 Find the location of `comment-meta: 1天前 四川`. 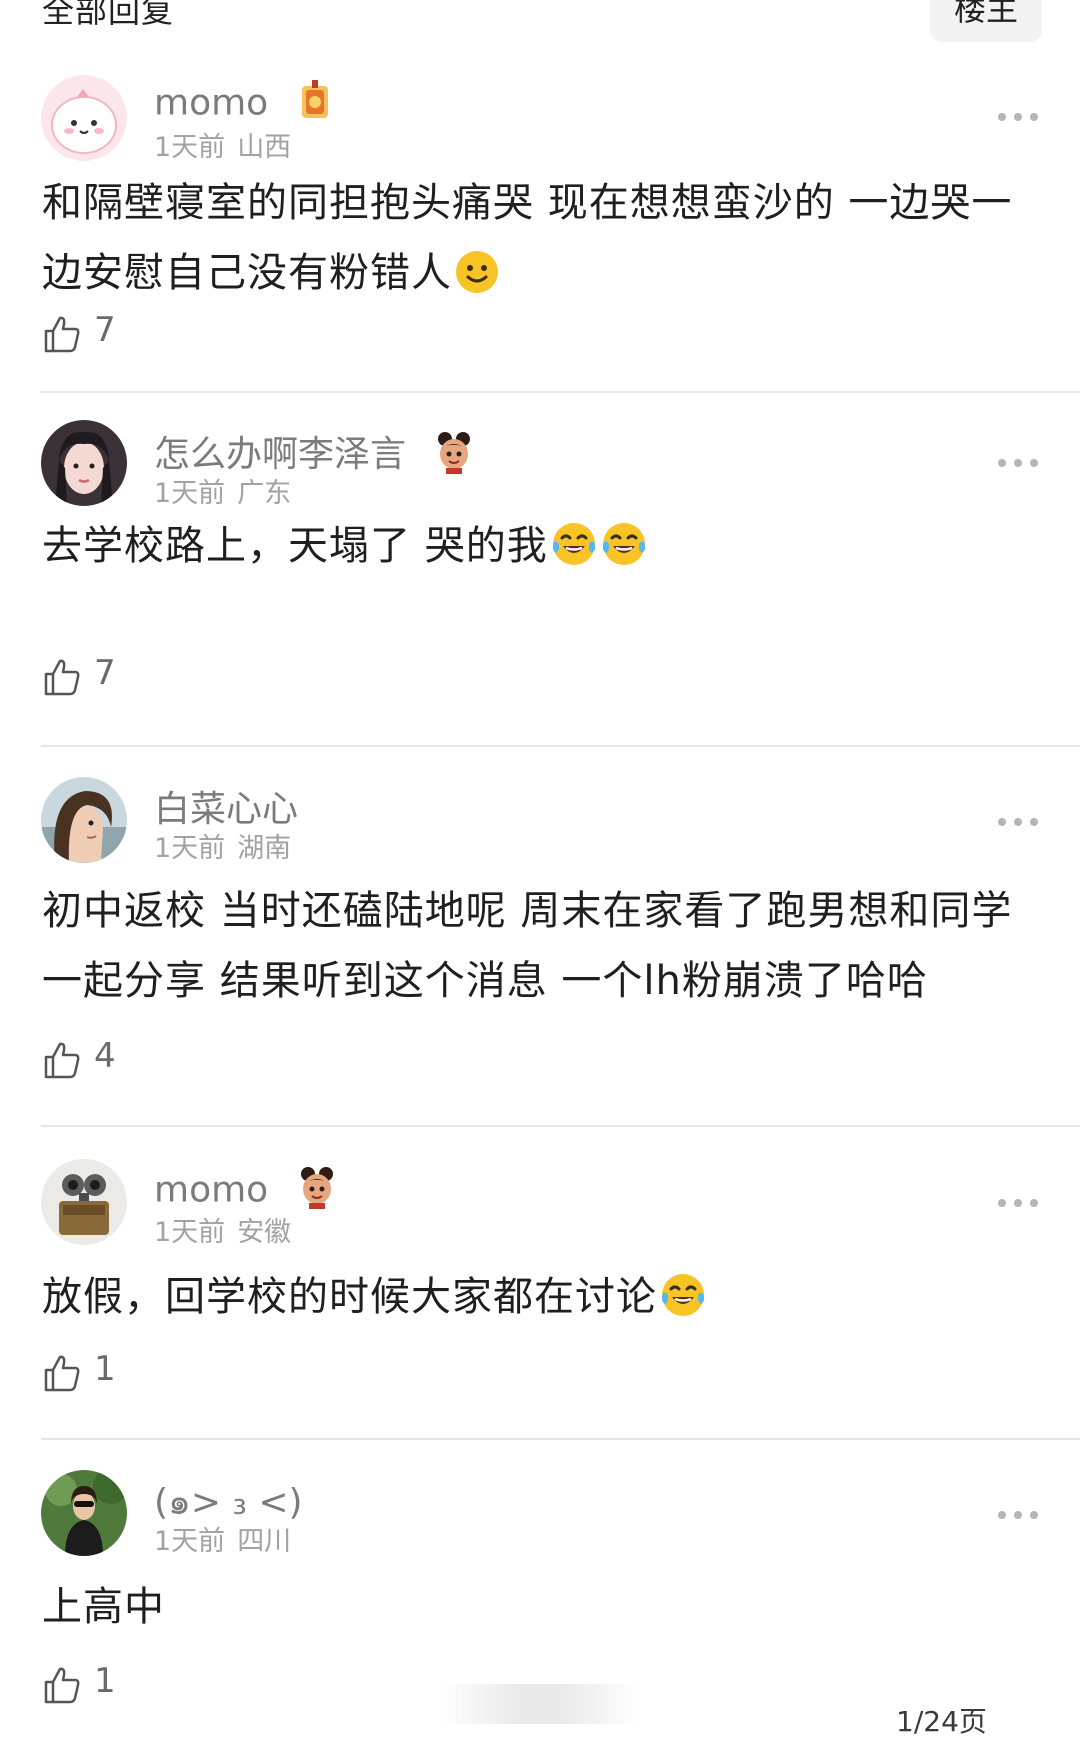

comment-meta: 1天前 四川 is located at coordinates (222, 1538).